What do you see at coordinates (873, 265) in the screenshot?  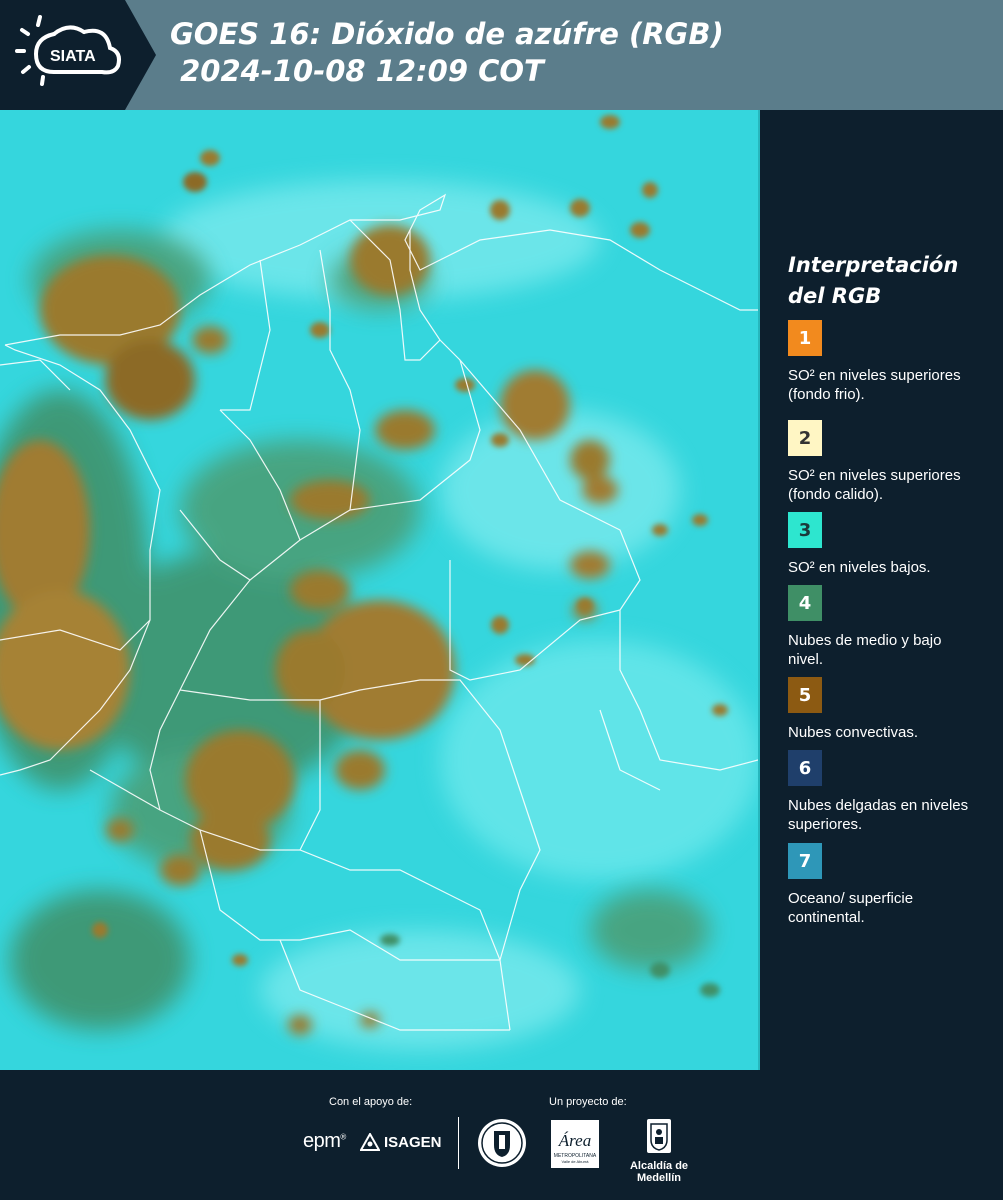 I see `legend-title-line-1: Interpretación` at bounding box center [873, 265].